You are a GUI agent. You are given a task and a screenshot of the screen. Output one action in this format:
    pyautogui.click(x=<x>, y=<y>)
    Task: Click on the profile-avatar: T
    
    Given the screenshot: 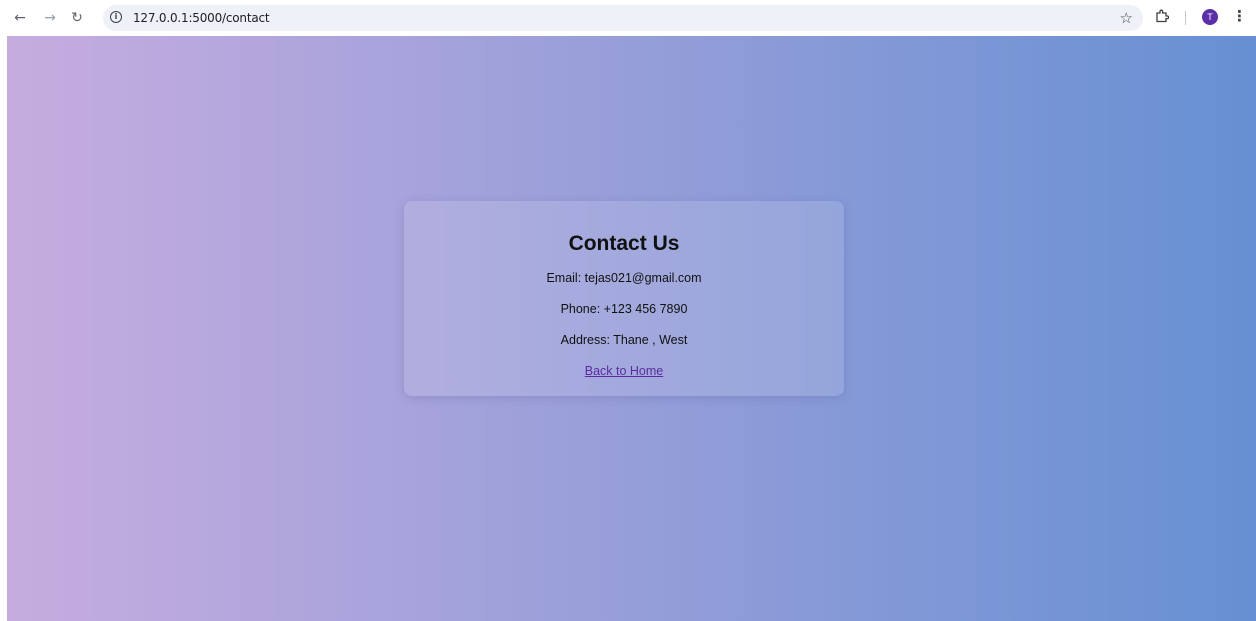 What is the action you would take?
    pyautogui.click(x=1210, y=17)
    